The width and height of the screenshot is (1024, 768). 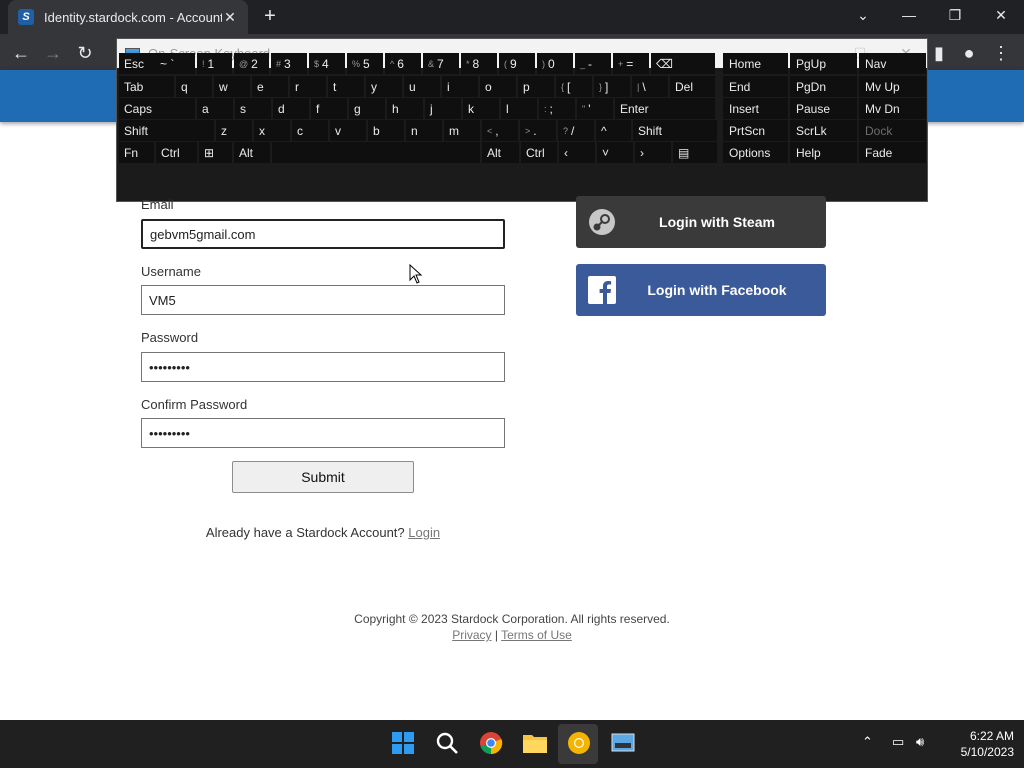 I want to click on restore-button: ❐, so click(x=955, y=15).